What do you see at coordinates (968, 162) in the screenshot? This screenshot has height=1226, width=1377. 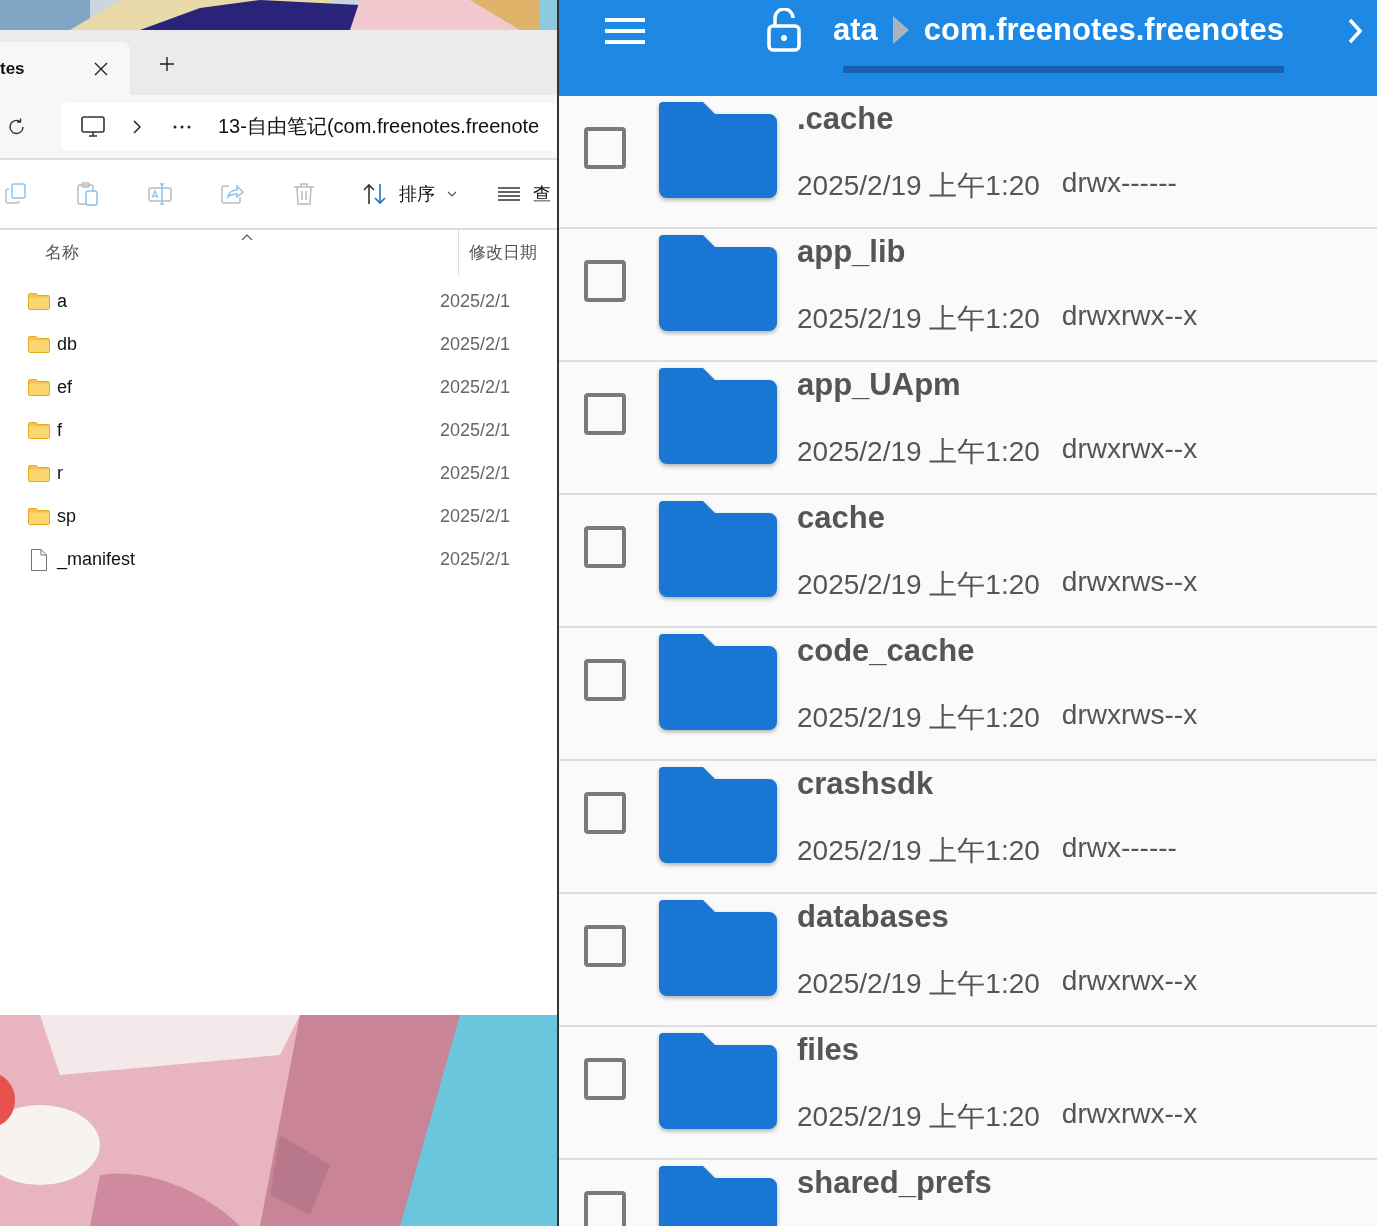 I see `list-item: .cache 2025/2/19 上午1:20 drwx------` at bounding box center [968, 162].